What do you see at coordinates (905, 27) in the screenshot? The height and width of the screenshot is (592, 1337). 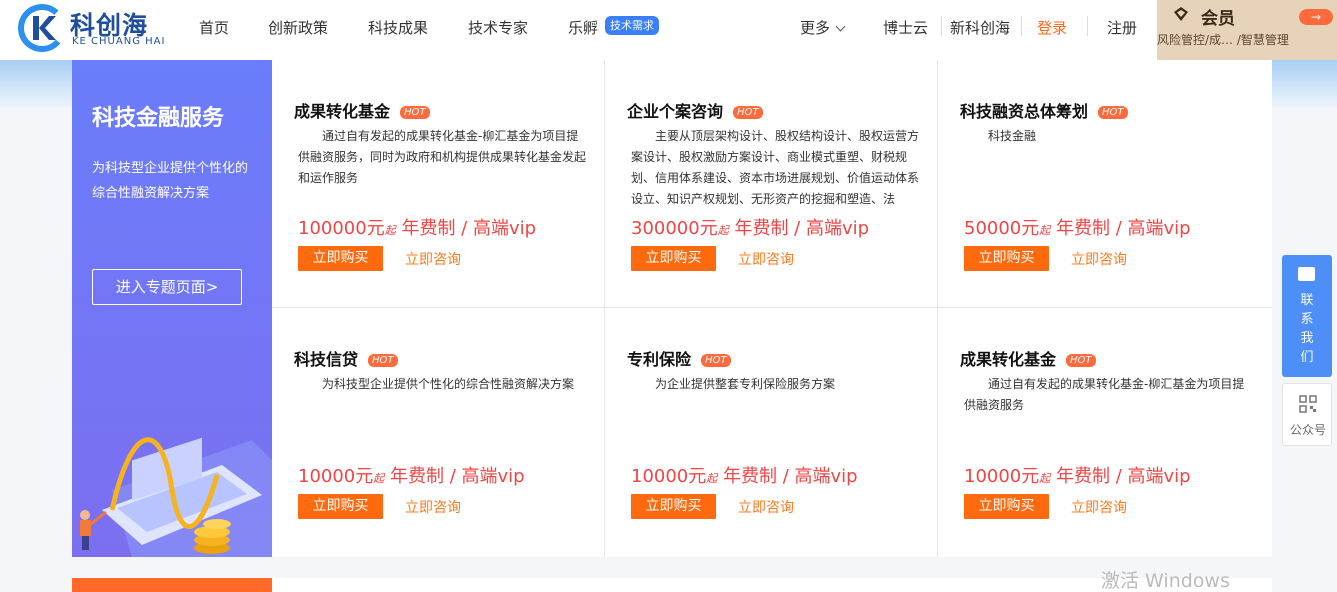 I see `nav-boshiyun: 博士云` at bounding box center [905, 27].